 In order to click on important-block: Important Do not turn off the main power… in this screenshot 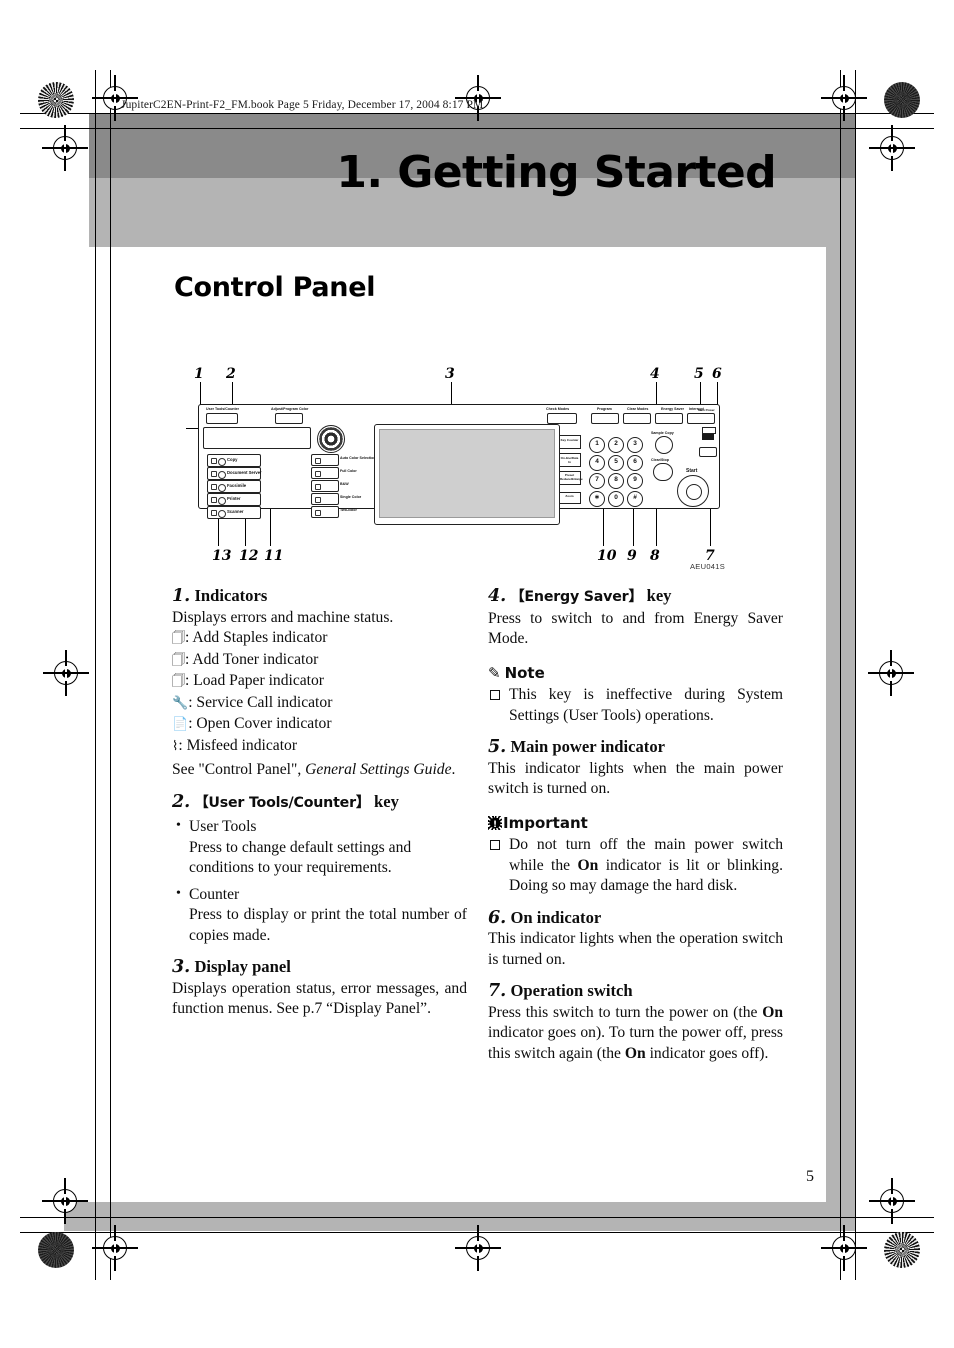, I will do `click(635, 855)`.